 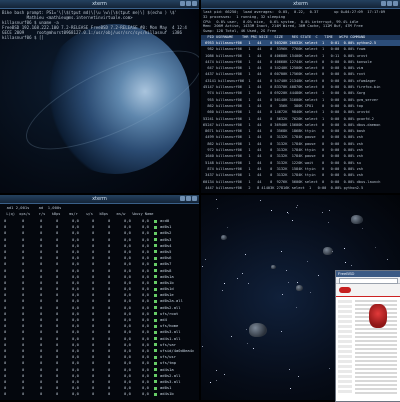 I want to click on device-name: ad0s6, so click(x=166, y=258).